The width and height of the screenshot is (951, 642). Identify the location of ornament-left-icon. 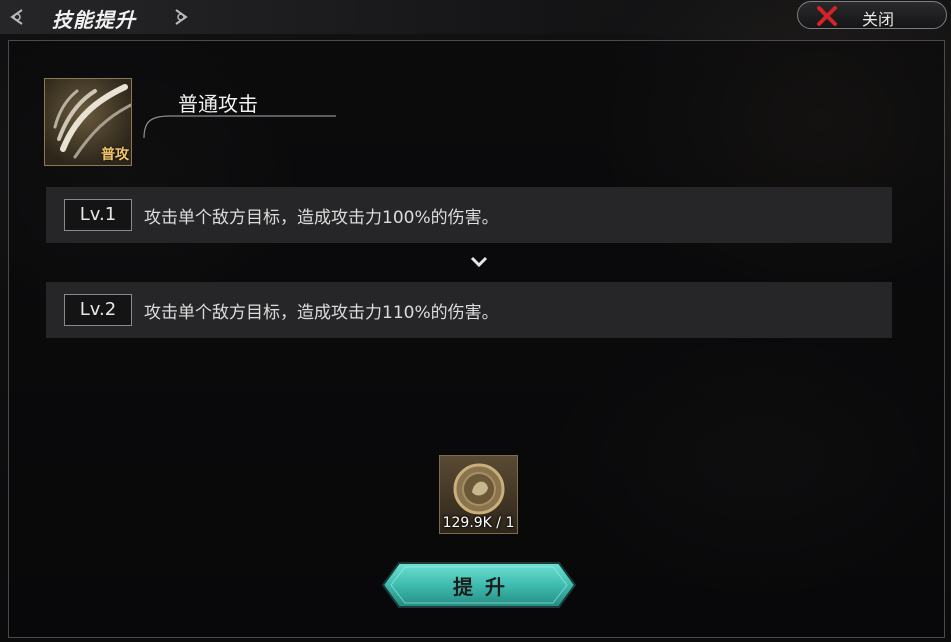
(16, 17).